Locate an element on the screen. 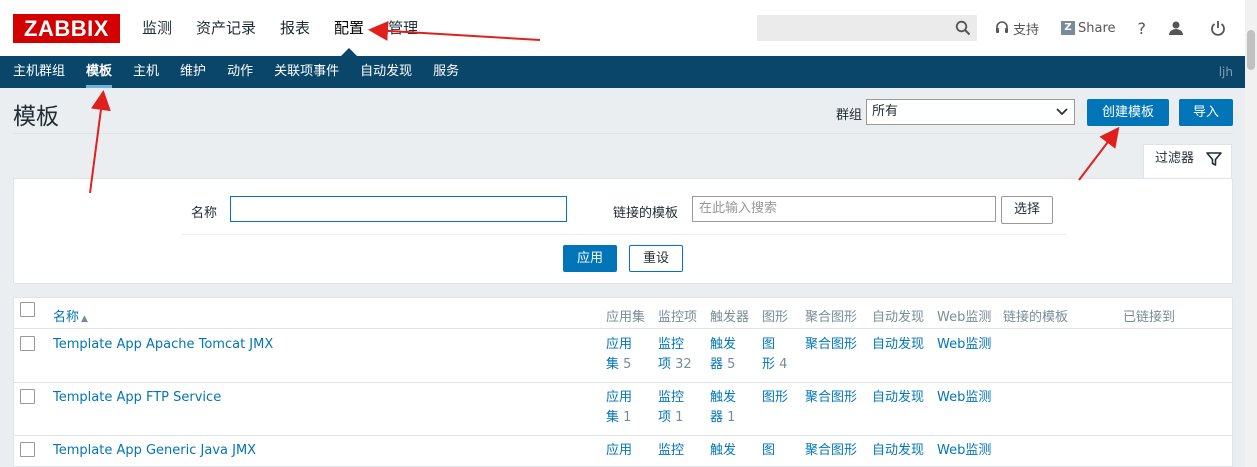 This screenshot has width=1257, height=467. filter-divider is located at coordinates (624, 234).